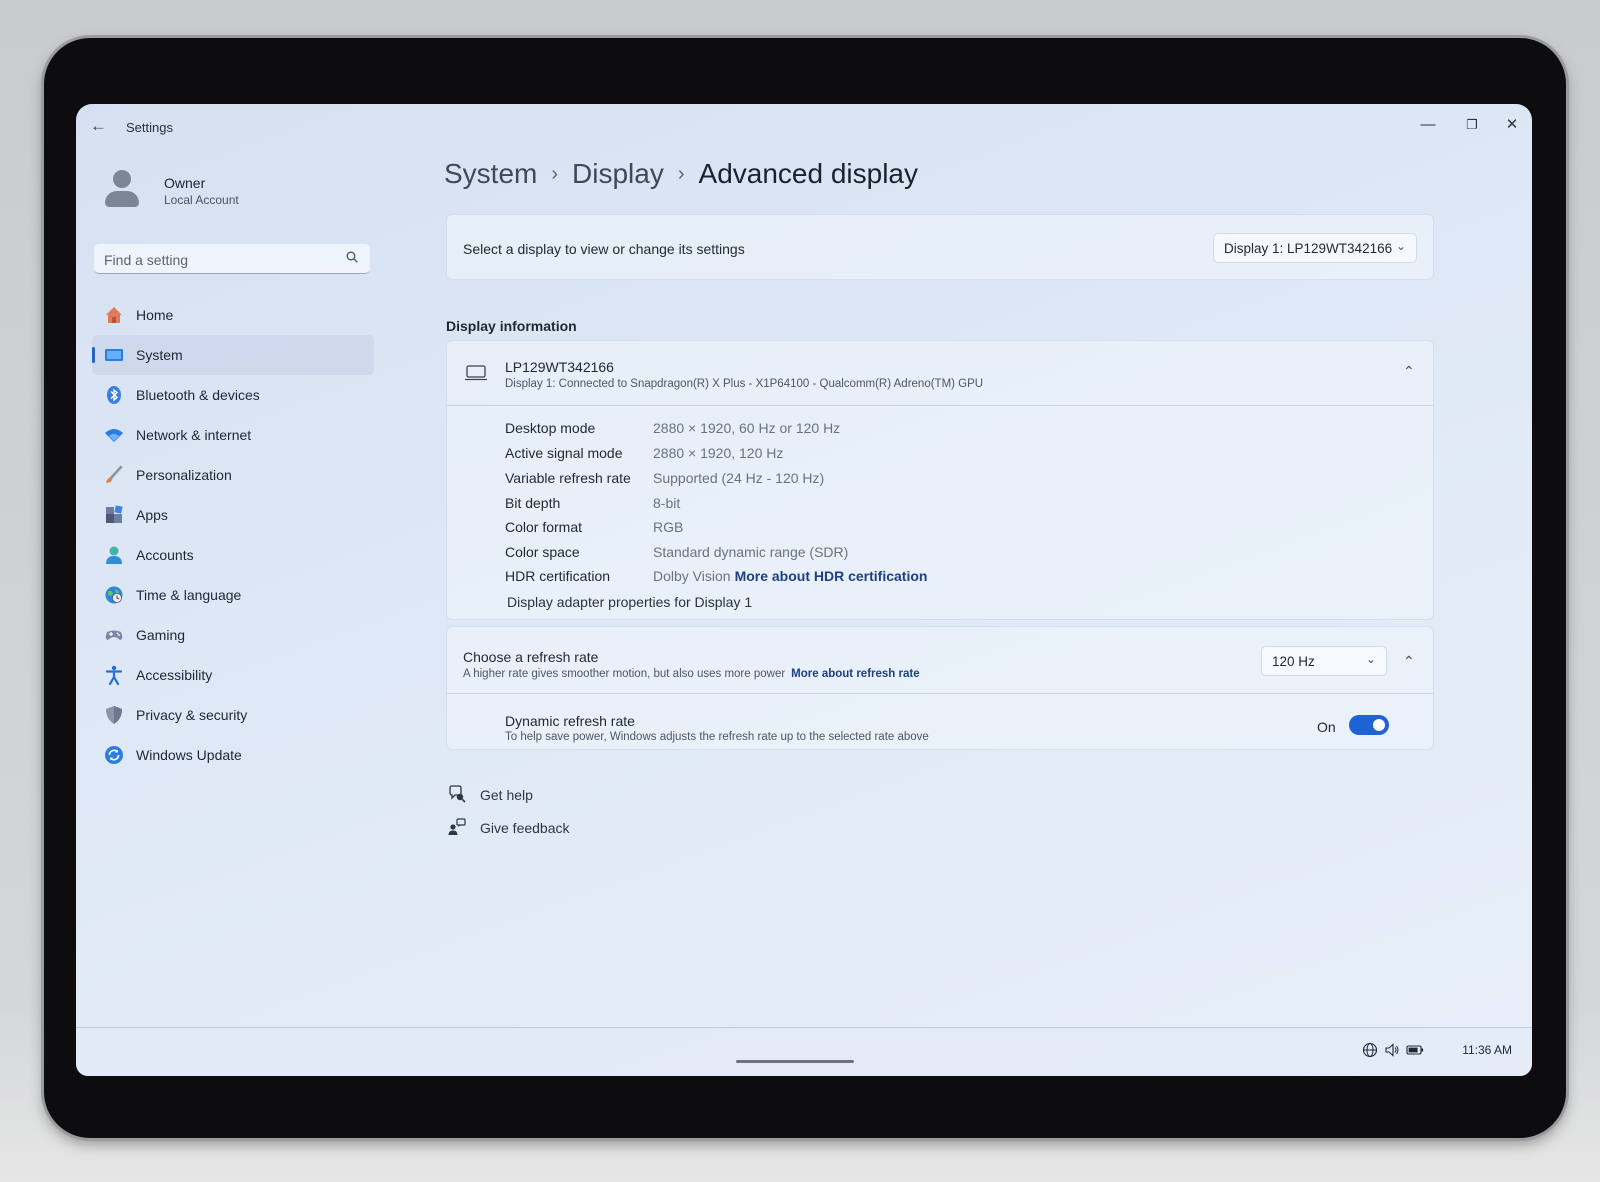  I want to click on sidebar-item-label: Windows Update, so click(189, 755).